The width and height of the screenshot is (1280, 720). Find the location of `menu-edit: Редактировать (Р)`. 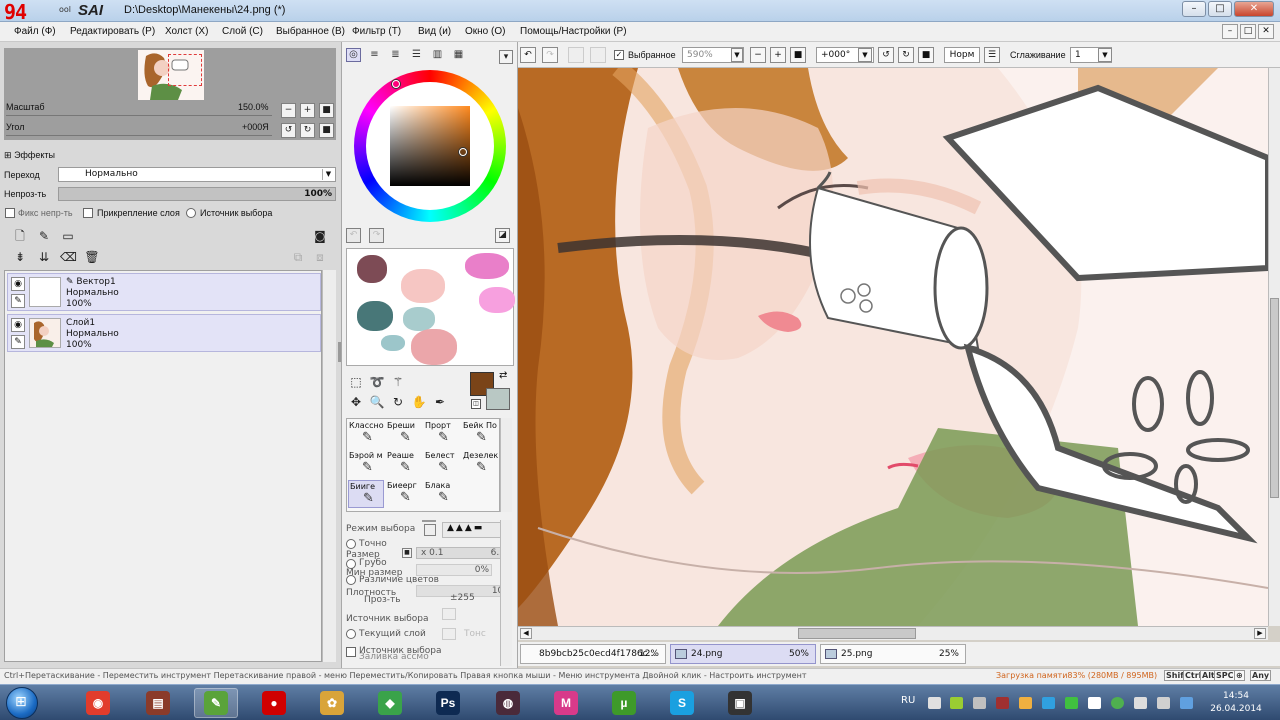

menu-edit: Редактировать (Р) is located at coordinates (112, 31).